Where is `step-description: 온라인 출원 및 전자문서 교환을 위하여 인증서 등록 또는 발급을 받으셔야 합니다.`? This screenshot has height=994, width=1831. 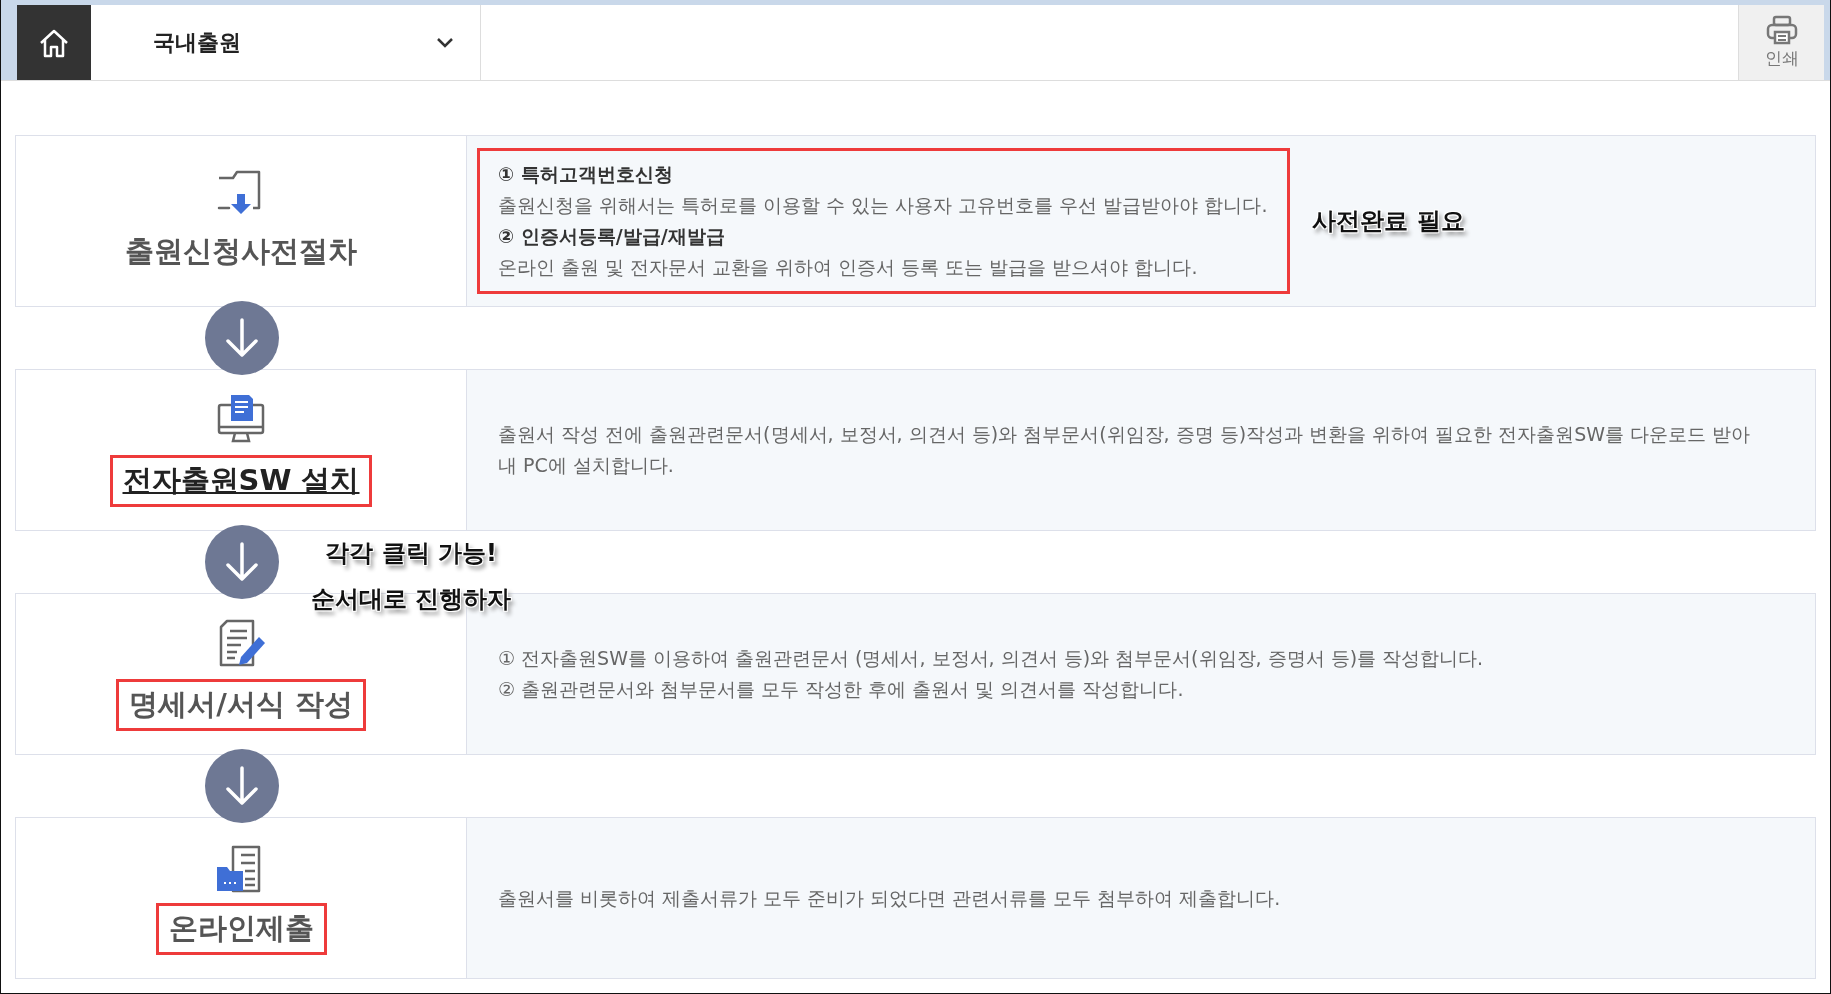 step-description: 온라인 출원 및 전자문서 교환을 위하여 인증서 등록 또는 발급을 받으셔야 합니다. is located at coordinates (848, 267).